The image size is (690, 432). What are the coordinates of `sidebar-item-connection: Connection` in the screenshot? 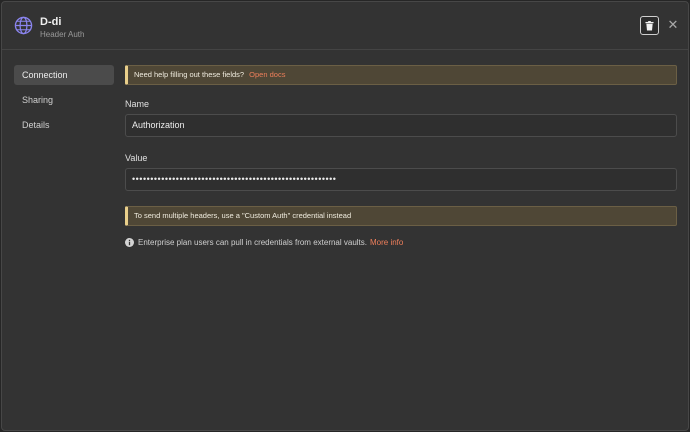 It's located at (64, 75).